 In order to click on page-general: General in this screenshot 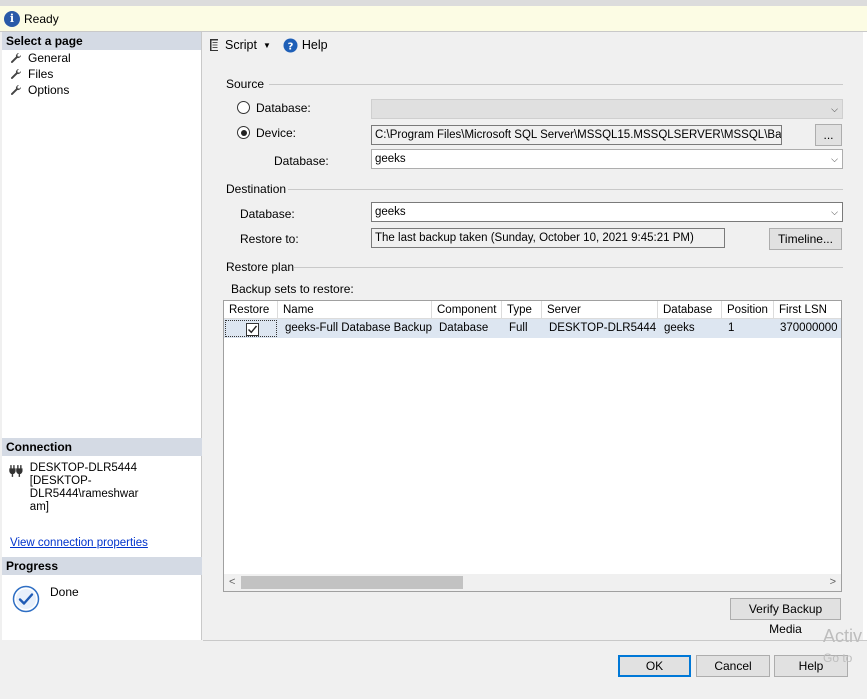, I will do `click(101, 58)`.